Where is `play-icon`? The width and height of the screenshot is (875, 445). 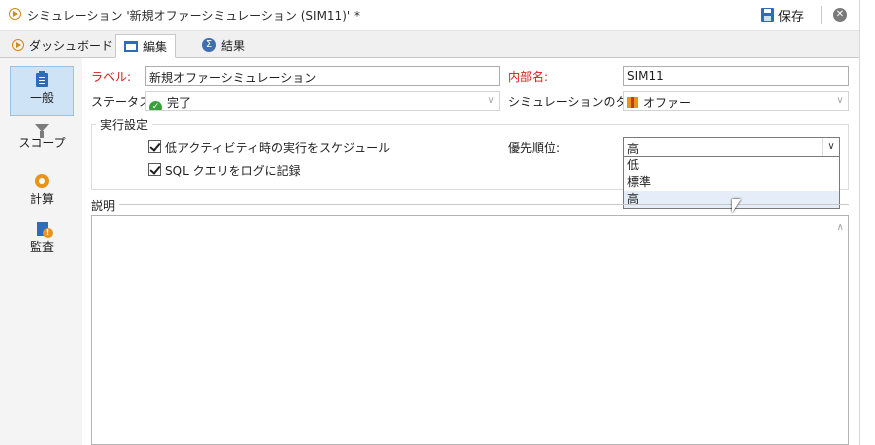 play-icon is located at coordinates (18, 45).